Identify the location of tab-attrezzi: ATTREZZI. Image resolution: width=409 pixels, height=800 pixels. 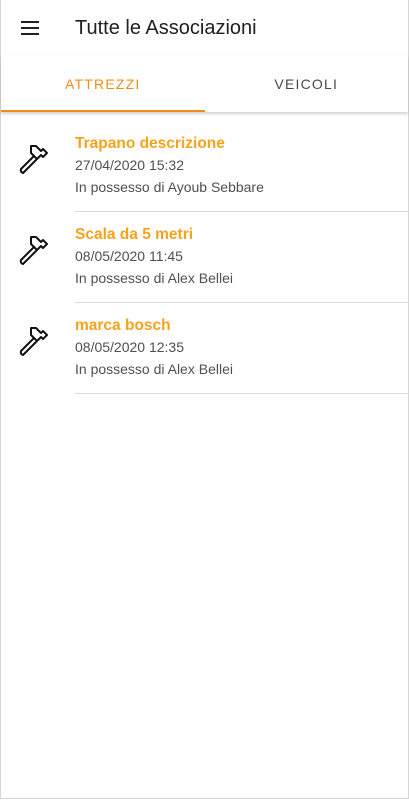
(103, 84).